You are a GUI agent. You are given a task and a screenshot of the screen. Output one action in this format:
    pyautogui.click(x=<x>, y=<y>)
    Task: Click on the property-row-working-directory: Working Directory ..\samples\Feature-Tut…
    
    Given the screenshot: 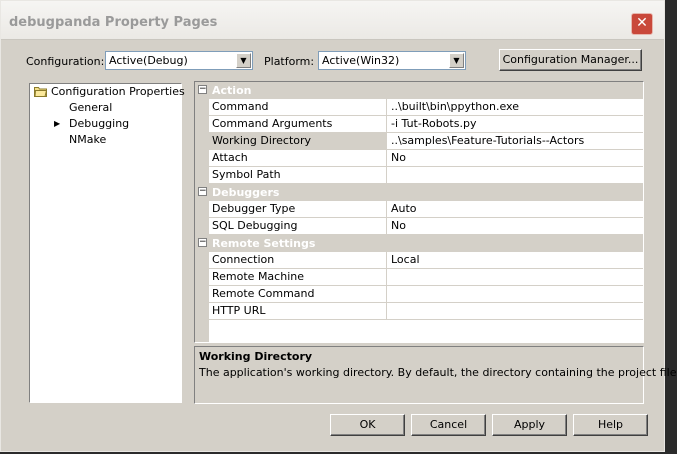 What is the action you would take?
    pyautogui.click(x=426, y=141)
    